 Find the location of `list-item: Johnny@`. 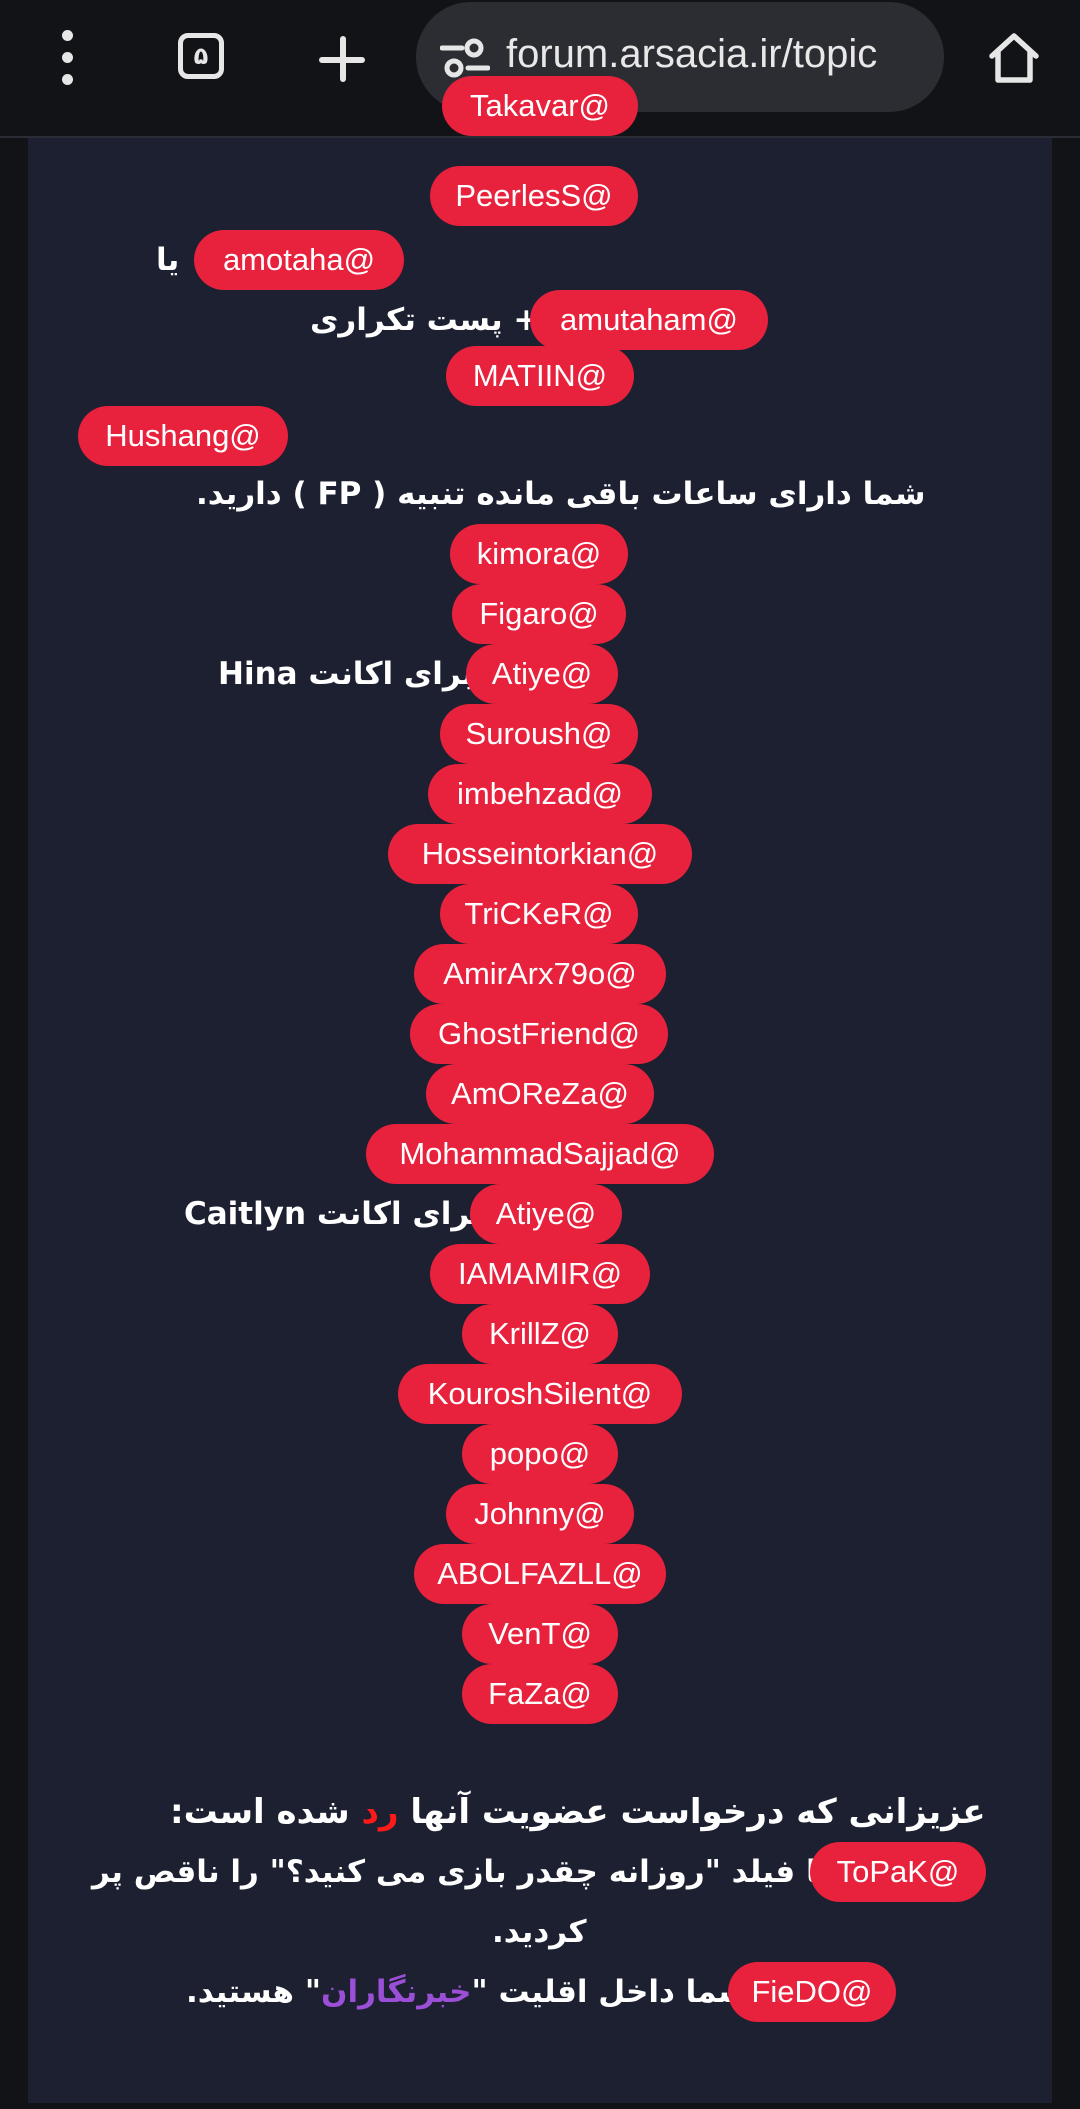

list-item: Johnny@ is located at coordinates (540, 1514).